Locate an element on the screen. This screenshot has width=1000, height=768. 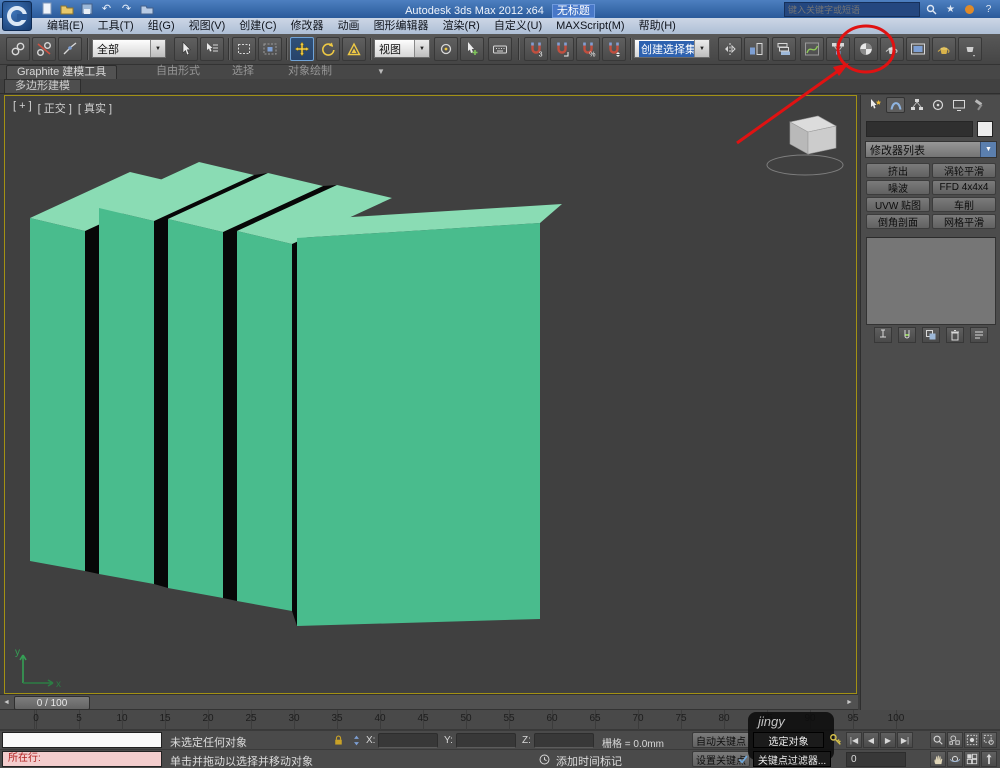
menu-maxscript: MAXScript(M) is located at coordinates (590, 26).